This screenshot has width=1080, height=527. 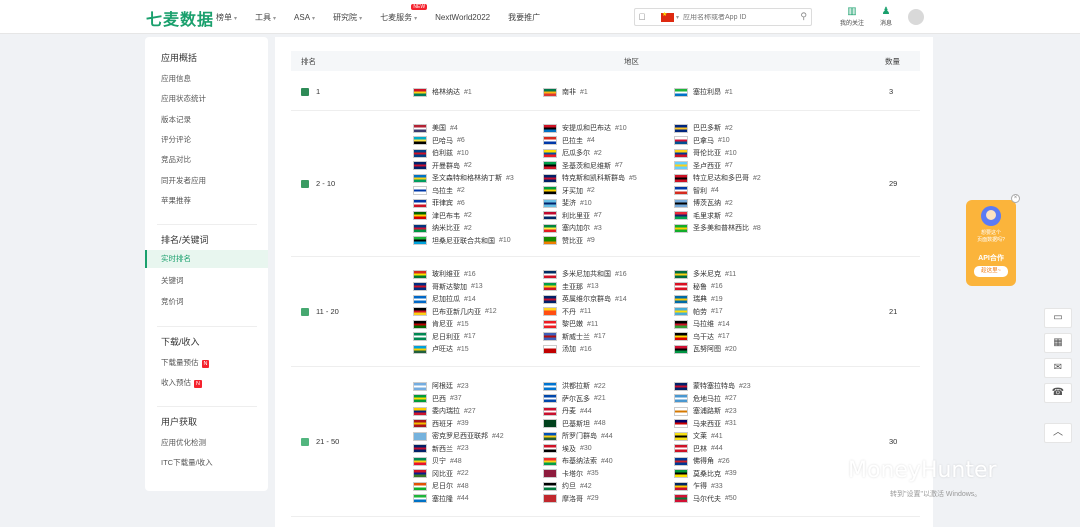 What do you see at coordinates (705, 299) in the screenshot?
I see `region-entry: 瑞典 #19` at bounding box center [705, 299].